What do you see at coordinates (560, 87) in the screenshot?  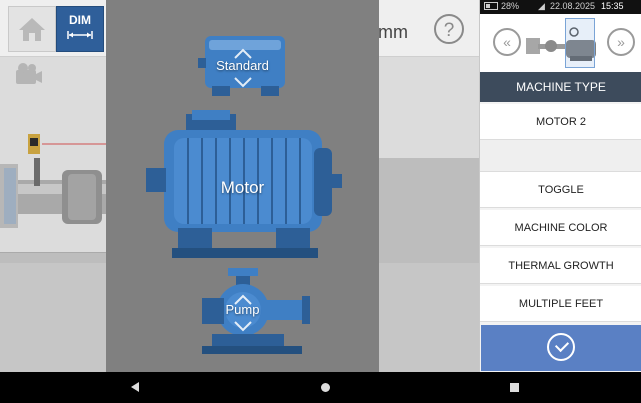 I see `section-title: MACHINE TYPE` at bounding box center [560, 87].